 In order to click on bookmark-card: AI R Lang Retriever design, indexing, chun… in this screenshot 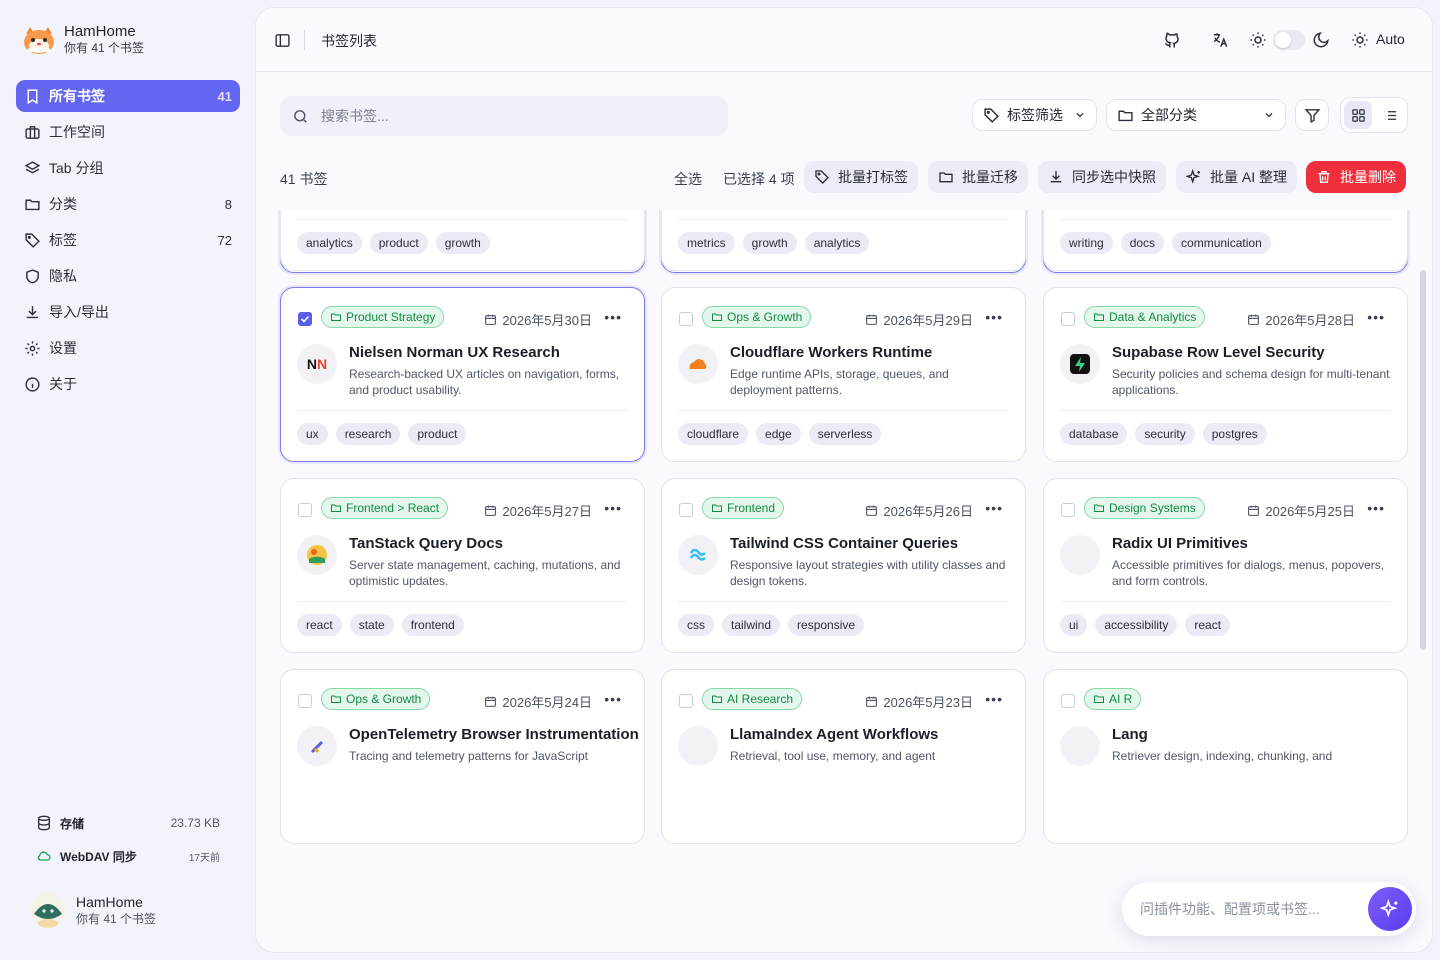, I will do `click(1225, 756)`.